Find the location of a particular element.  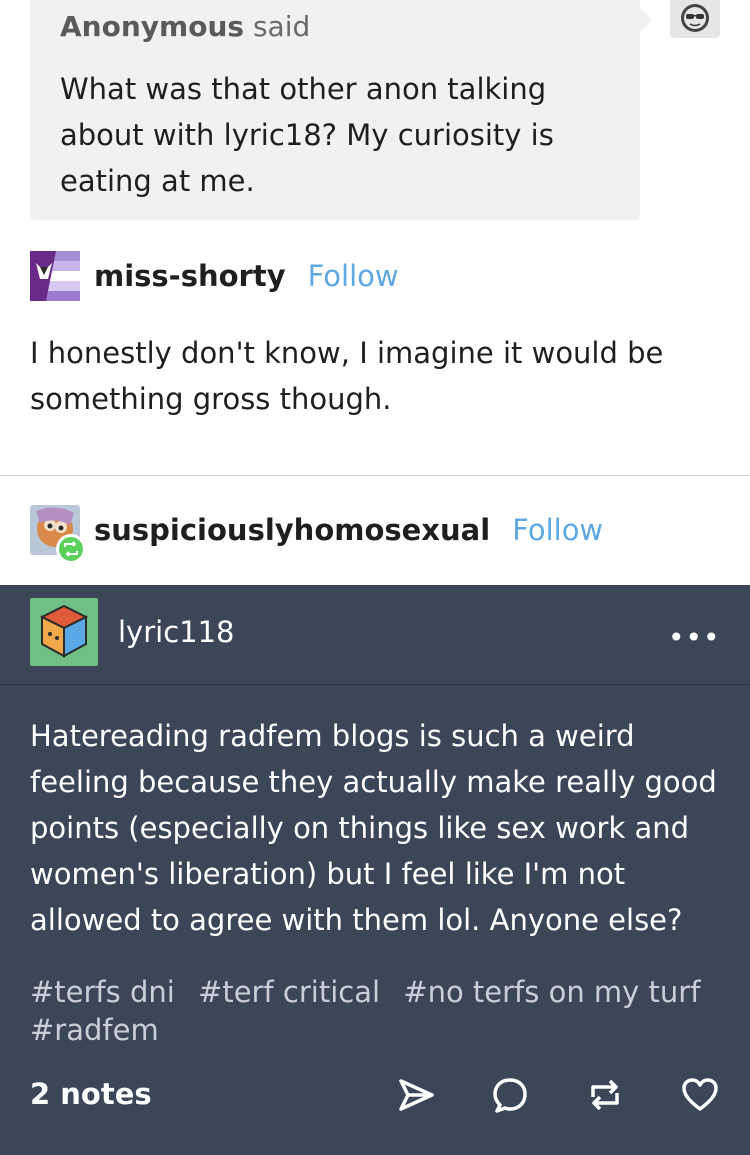

divider is located at coordinates (375, 475).